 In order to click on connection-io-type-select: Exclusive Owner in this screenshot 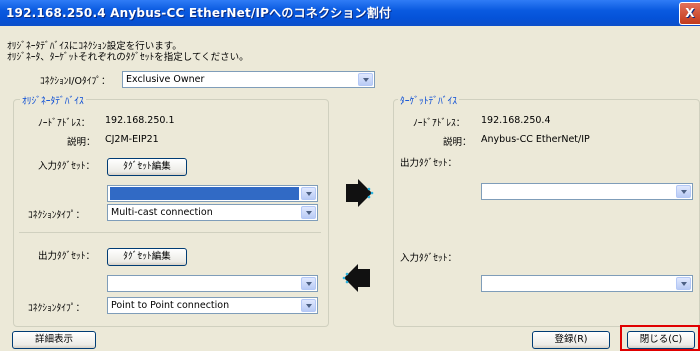, I will do `click(248, 79)`.